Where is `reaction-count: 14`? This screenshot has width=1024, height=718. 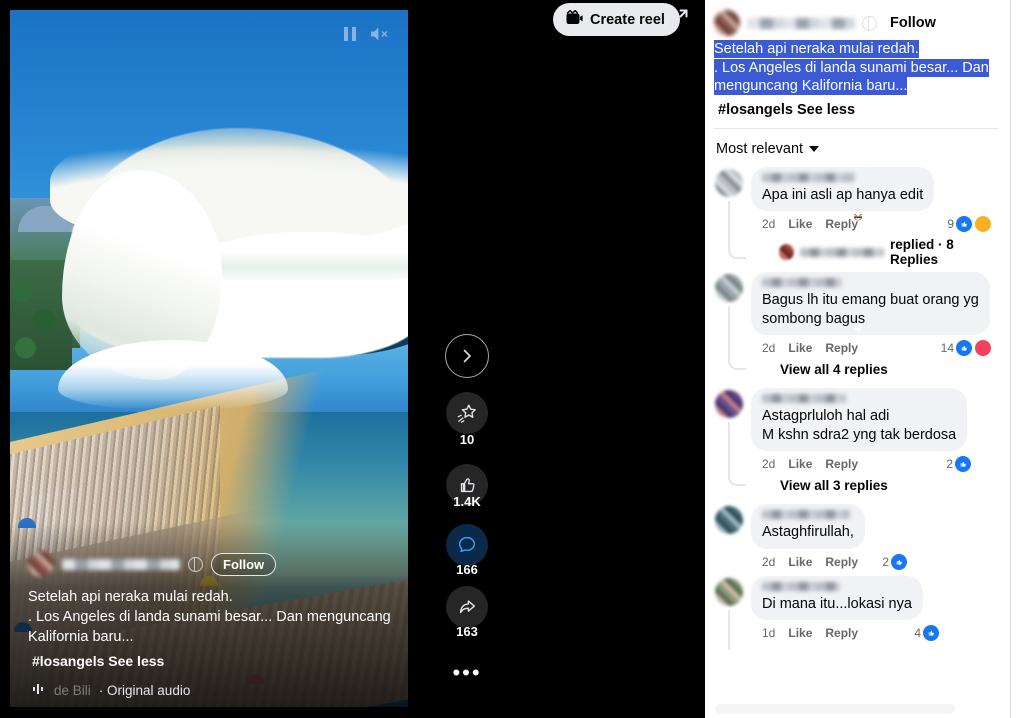 reaction-count: 14 is located at coordinates (947, 348).